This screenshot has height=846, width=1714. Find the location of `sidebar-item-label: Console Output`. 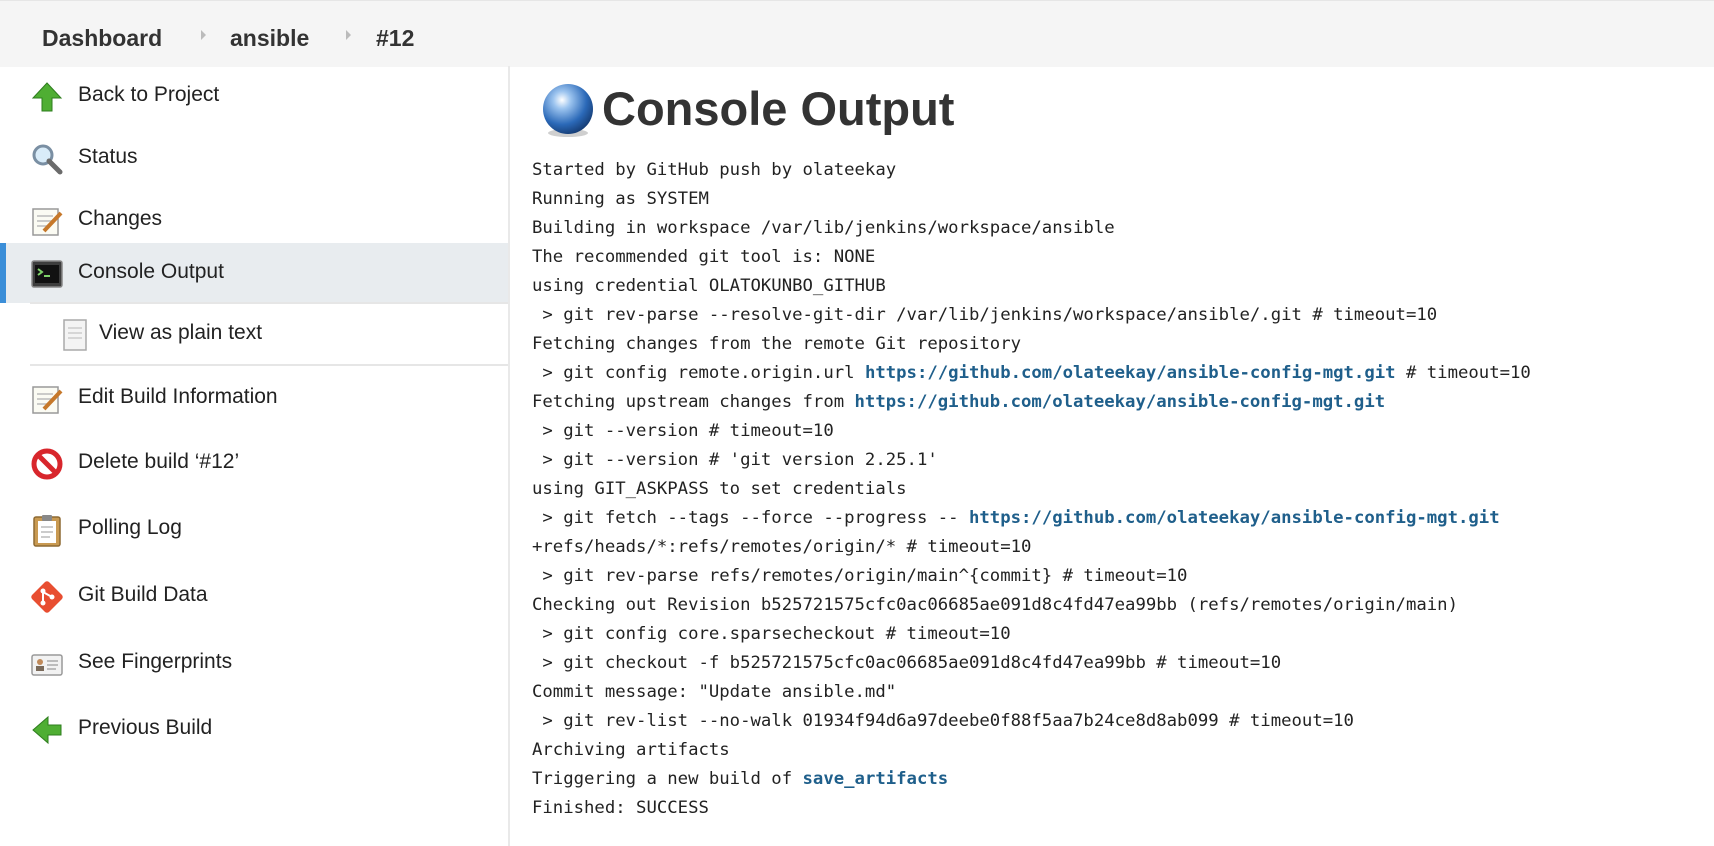

sidebar-item-label: Console Output is located at coordinates (151, 271).